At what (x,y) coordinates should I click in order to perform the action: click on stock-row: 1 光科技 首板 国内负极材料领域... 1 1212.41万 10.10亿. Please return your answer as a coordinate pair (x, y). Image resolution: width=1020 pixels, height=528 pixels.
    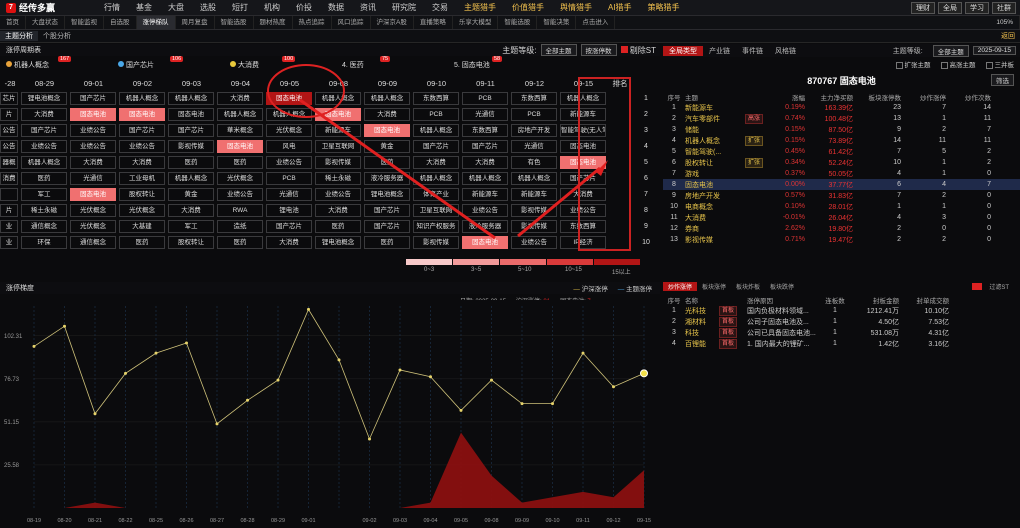
    Looking at the image, I should click on (841, 310).